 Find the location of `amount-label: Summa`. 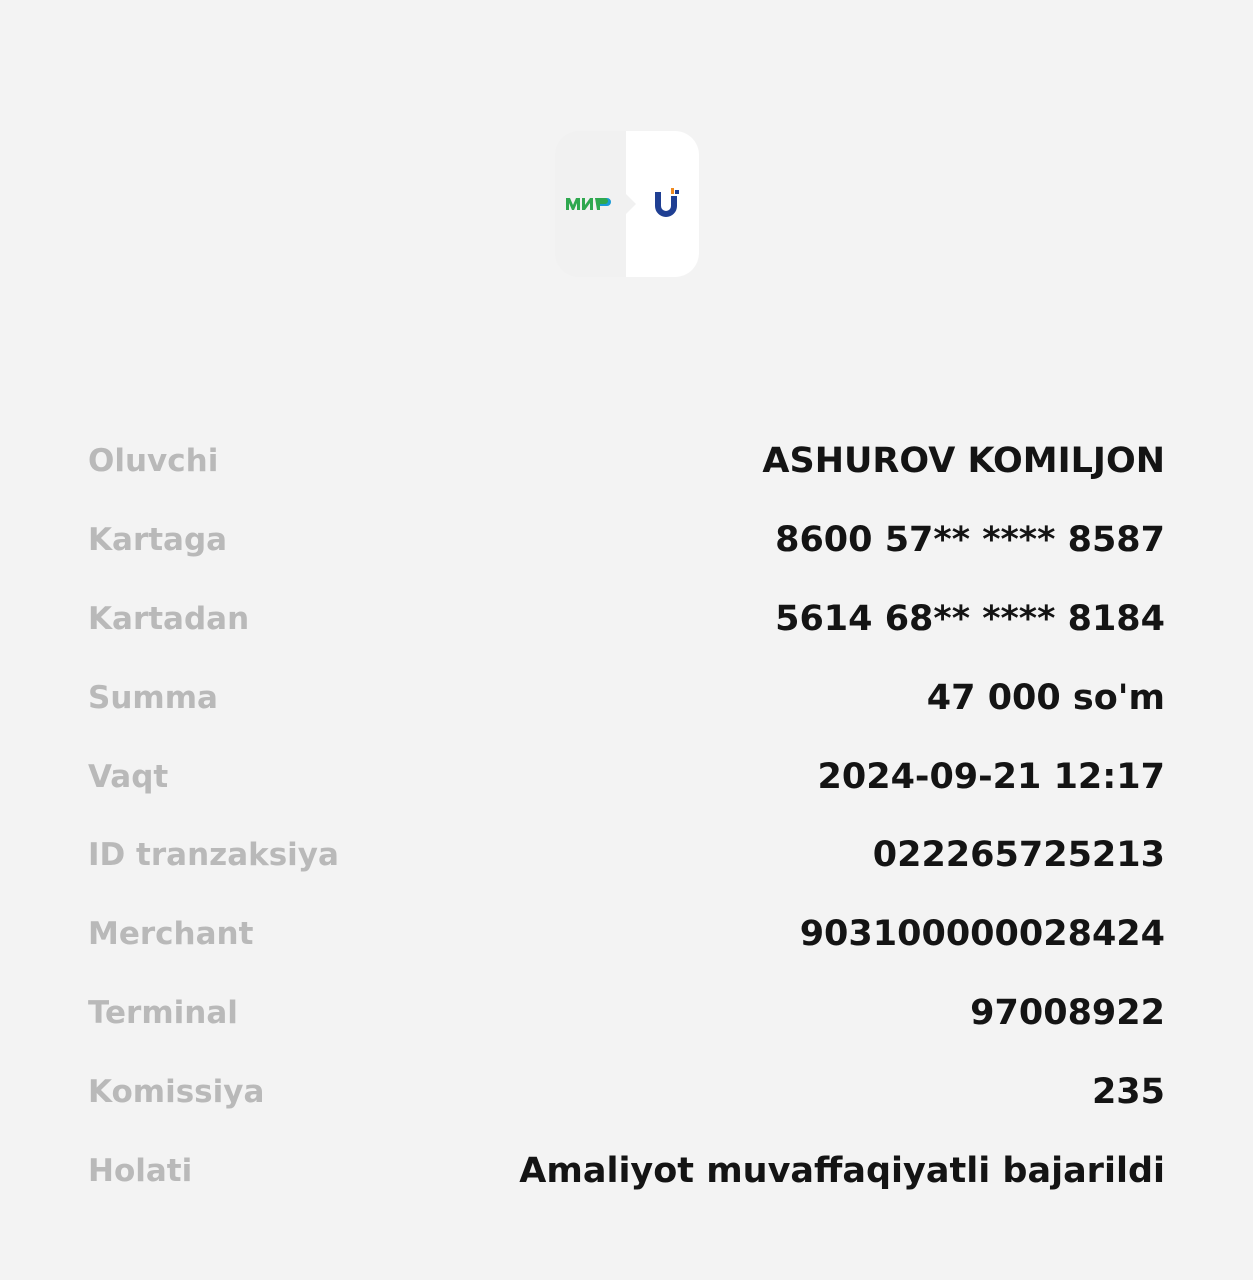

amount-label: Summa is located at coordinates (153, 697).